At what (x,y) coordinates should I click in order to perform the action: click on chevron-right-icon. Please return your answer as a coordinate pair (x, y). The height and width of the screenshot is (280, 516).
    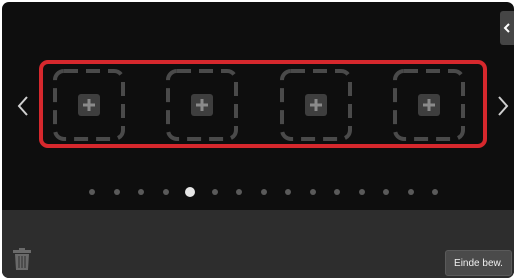
    Looking at the image, I should click on (503, 106).